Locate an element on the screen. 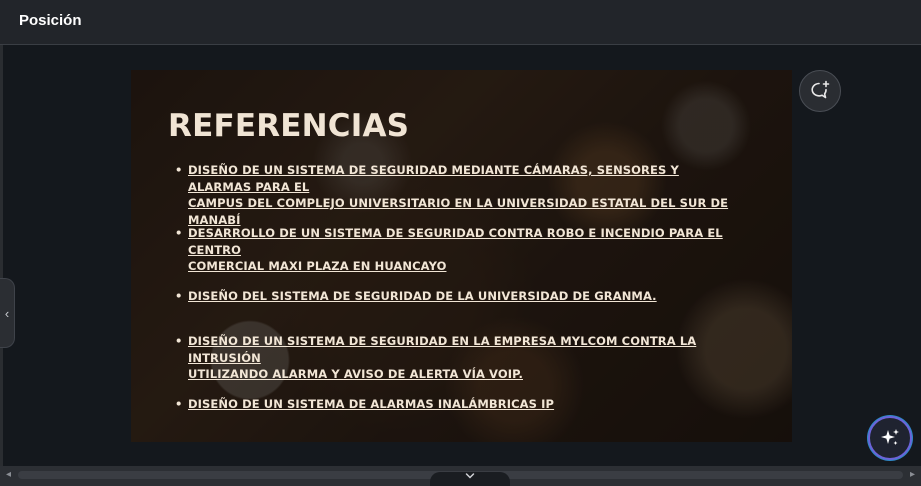 This screenshot has width=921, height=486. bottom-panel-toggle is located at coordinates (470, 479).